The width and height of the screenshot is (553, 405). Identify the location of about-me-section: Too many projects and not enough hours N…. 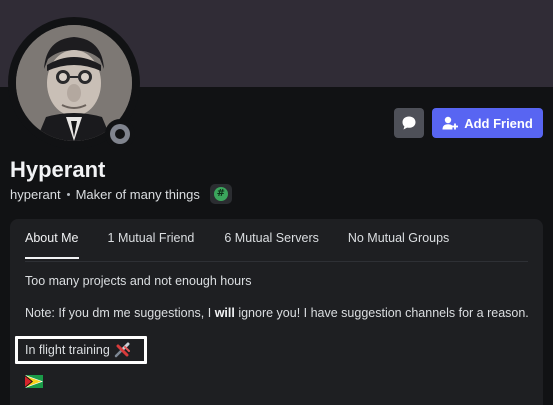
(277, 305).